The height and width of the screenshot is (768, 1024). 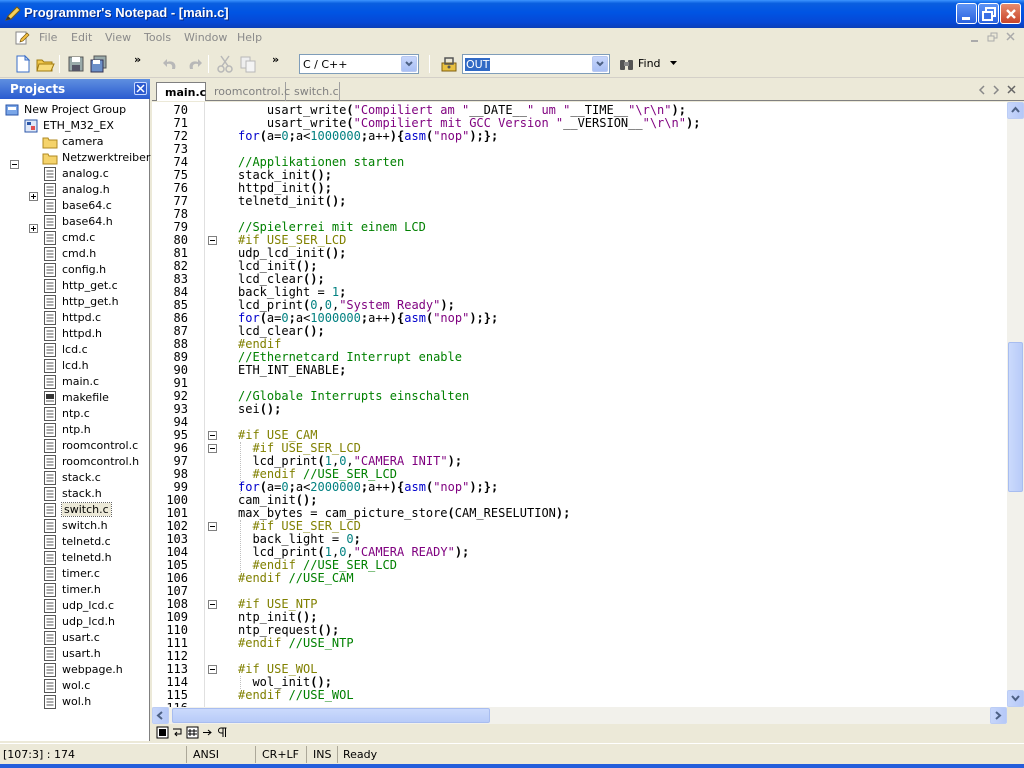 What do you see at coordinates (74, 462) in the screenshot?
I see `tree-file: roomcontrol.h` at bounding box center [74, 462].